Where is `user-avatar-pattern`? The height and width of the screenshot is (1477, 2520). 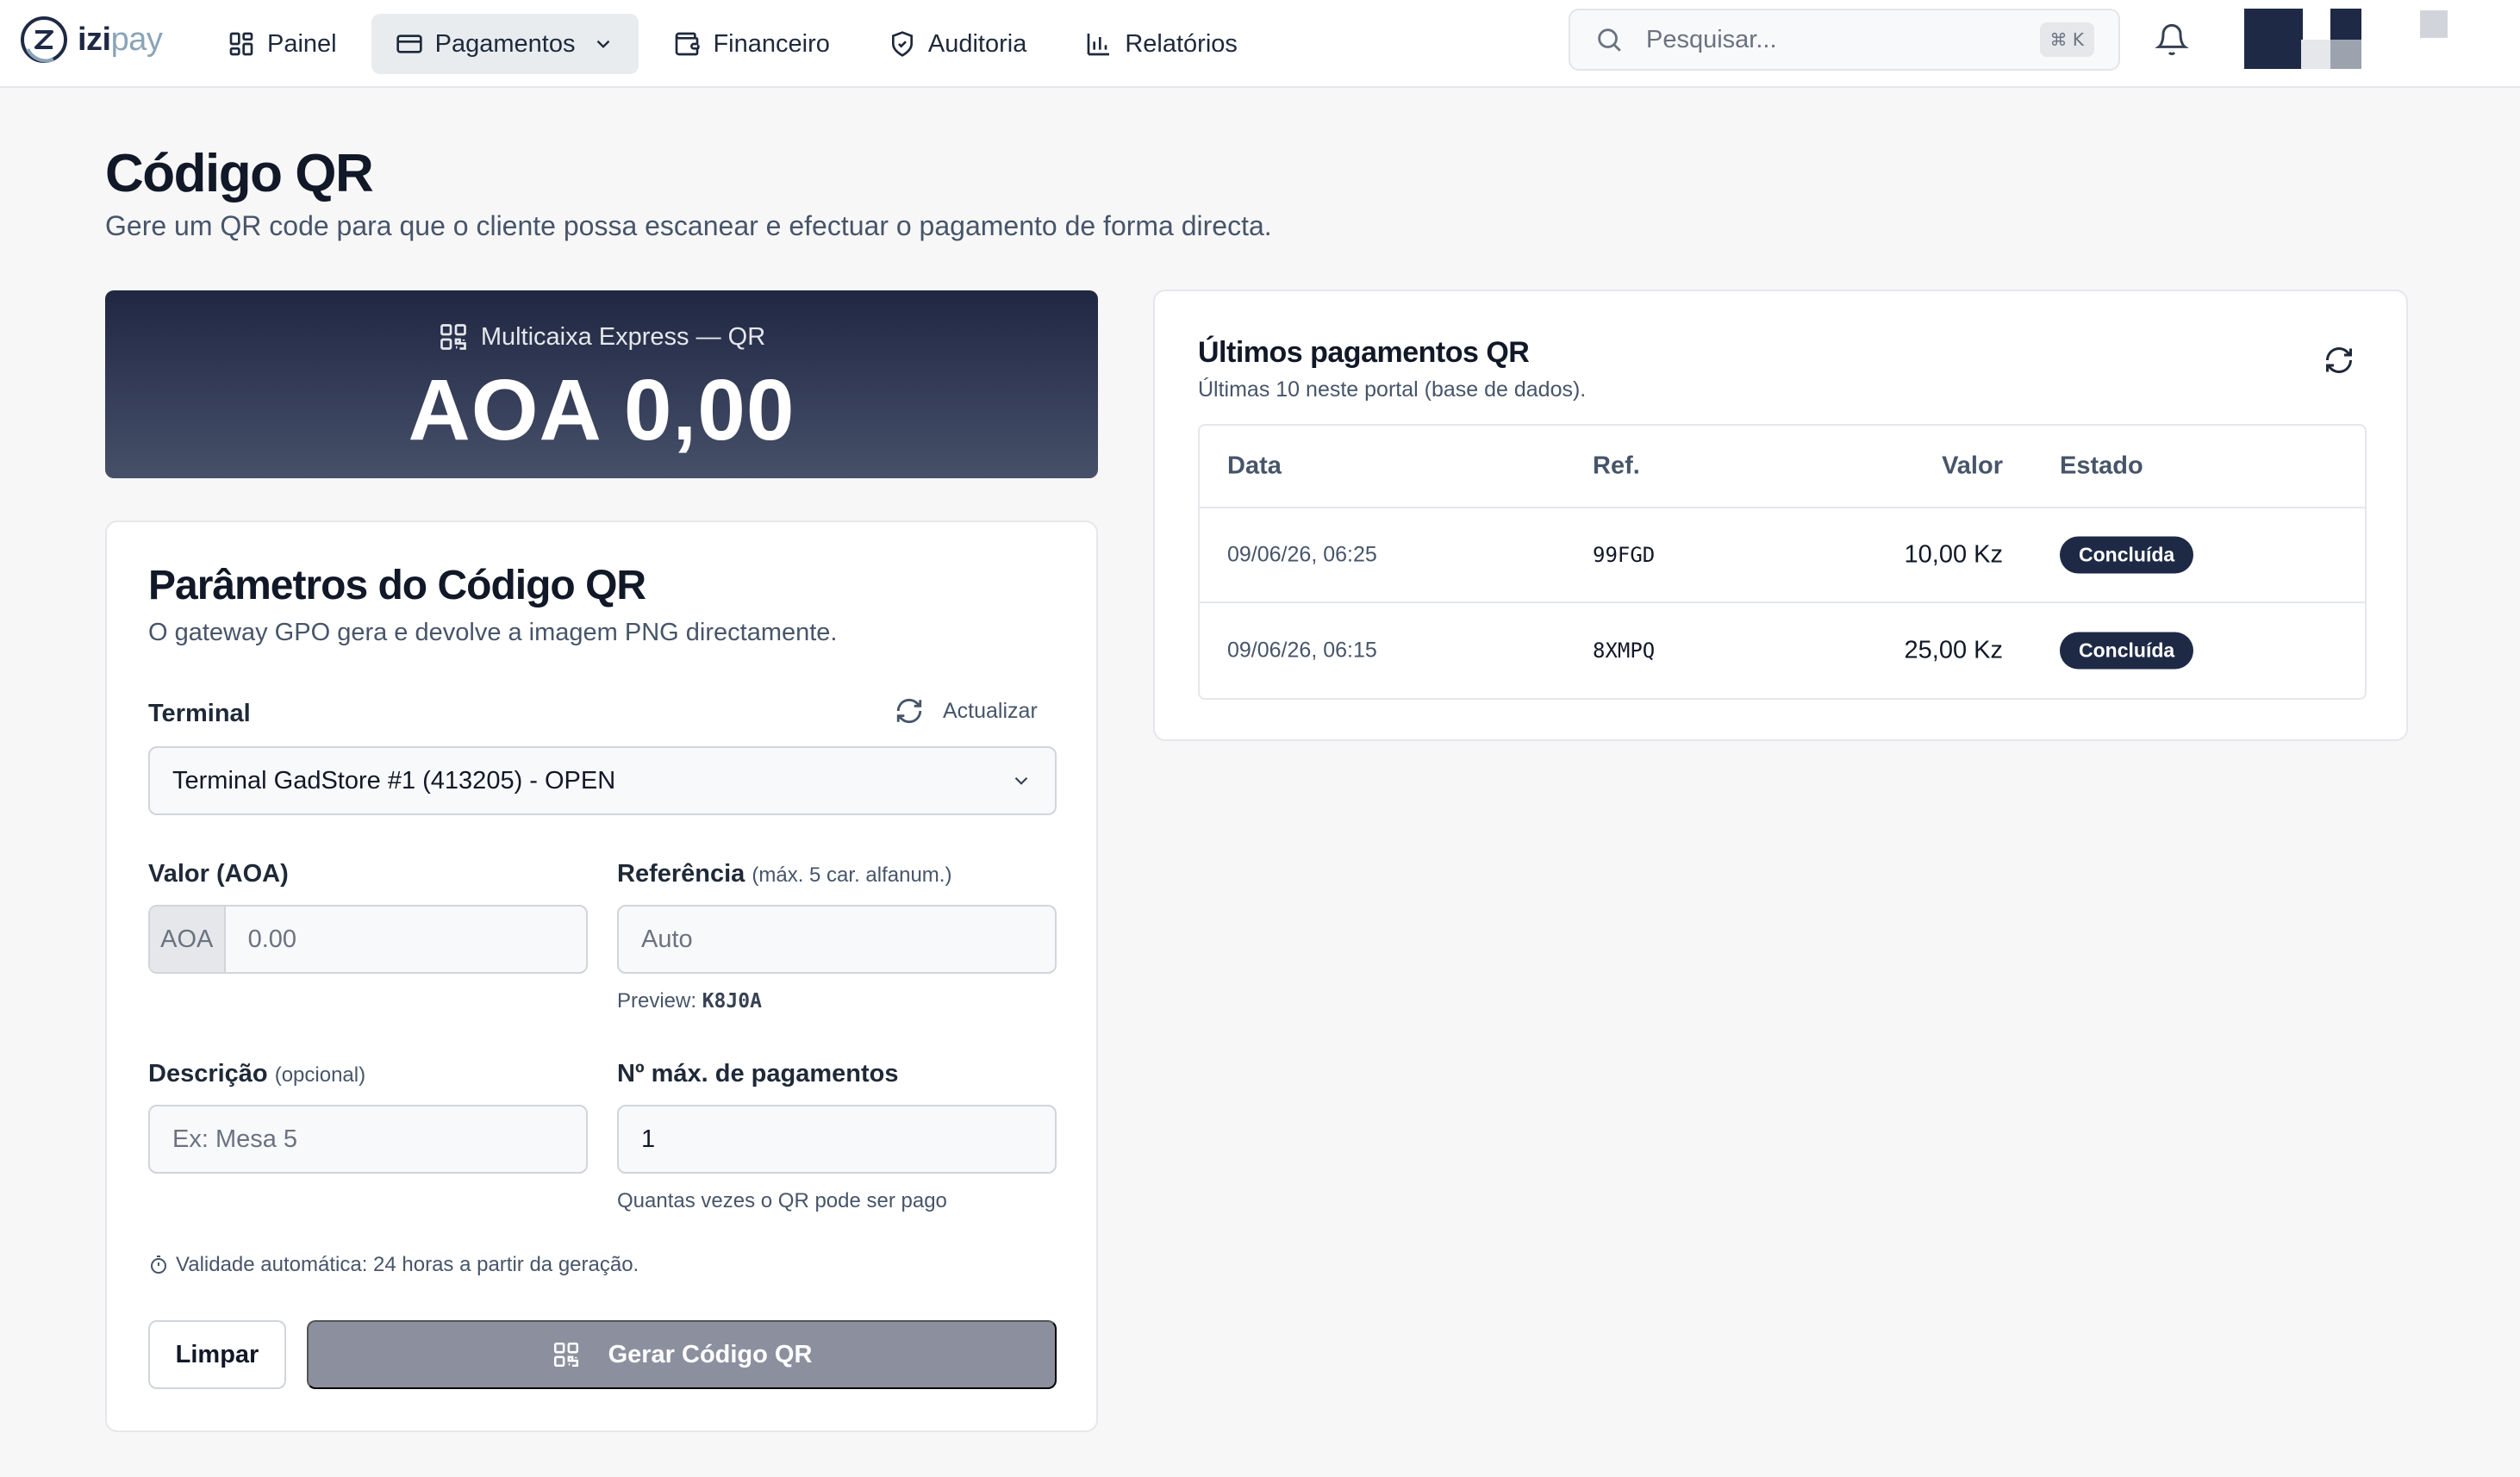 user-avatar-pattern is located at coordinates (2331, 39).